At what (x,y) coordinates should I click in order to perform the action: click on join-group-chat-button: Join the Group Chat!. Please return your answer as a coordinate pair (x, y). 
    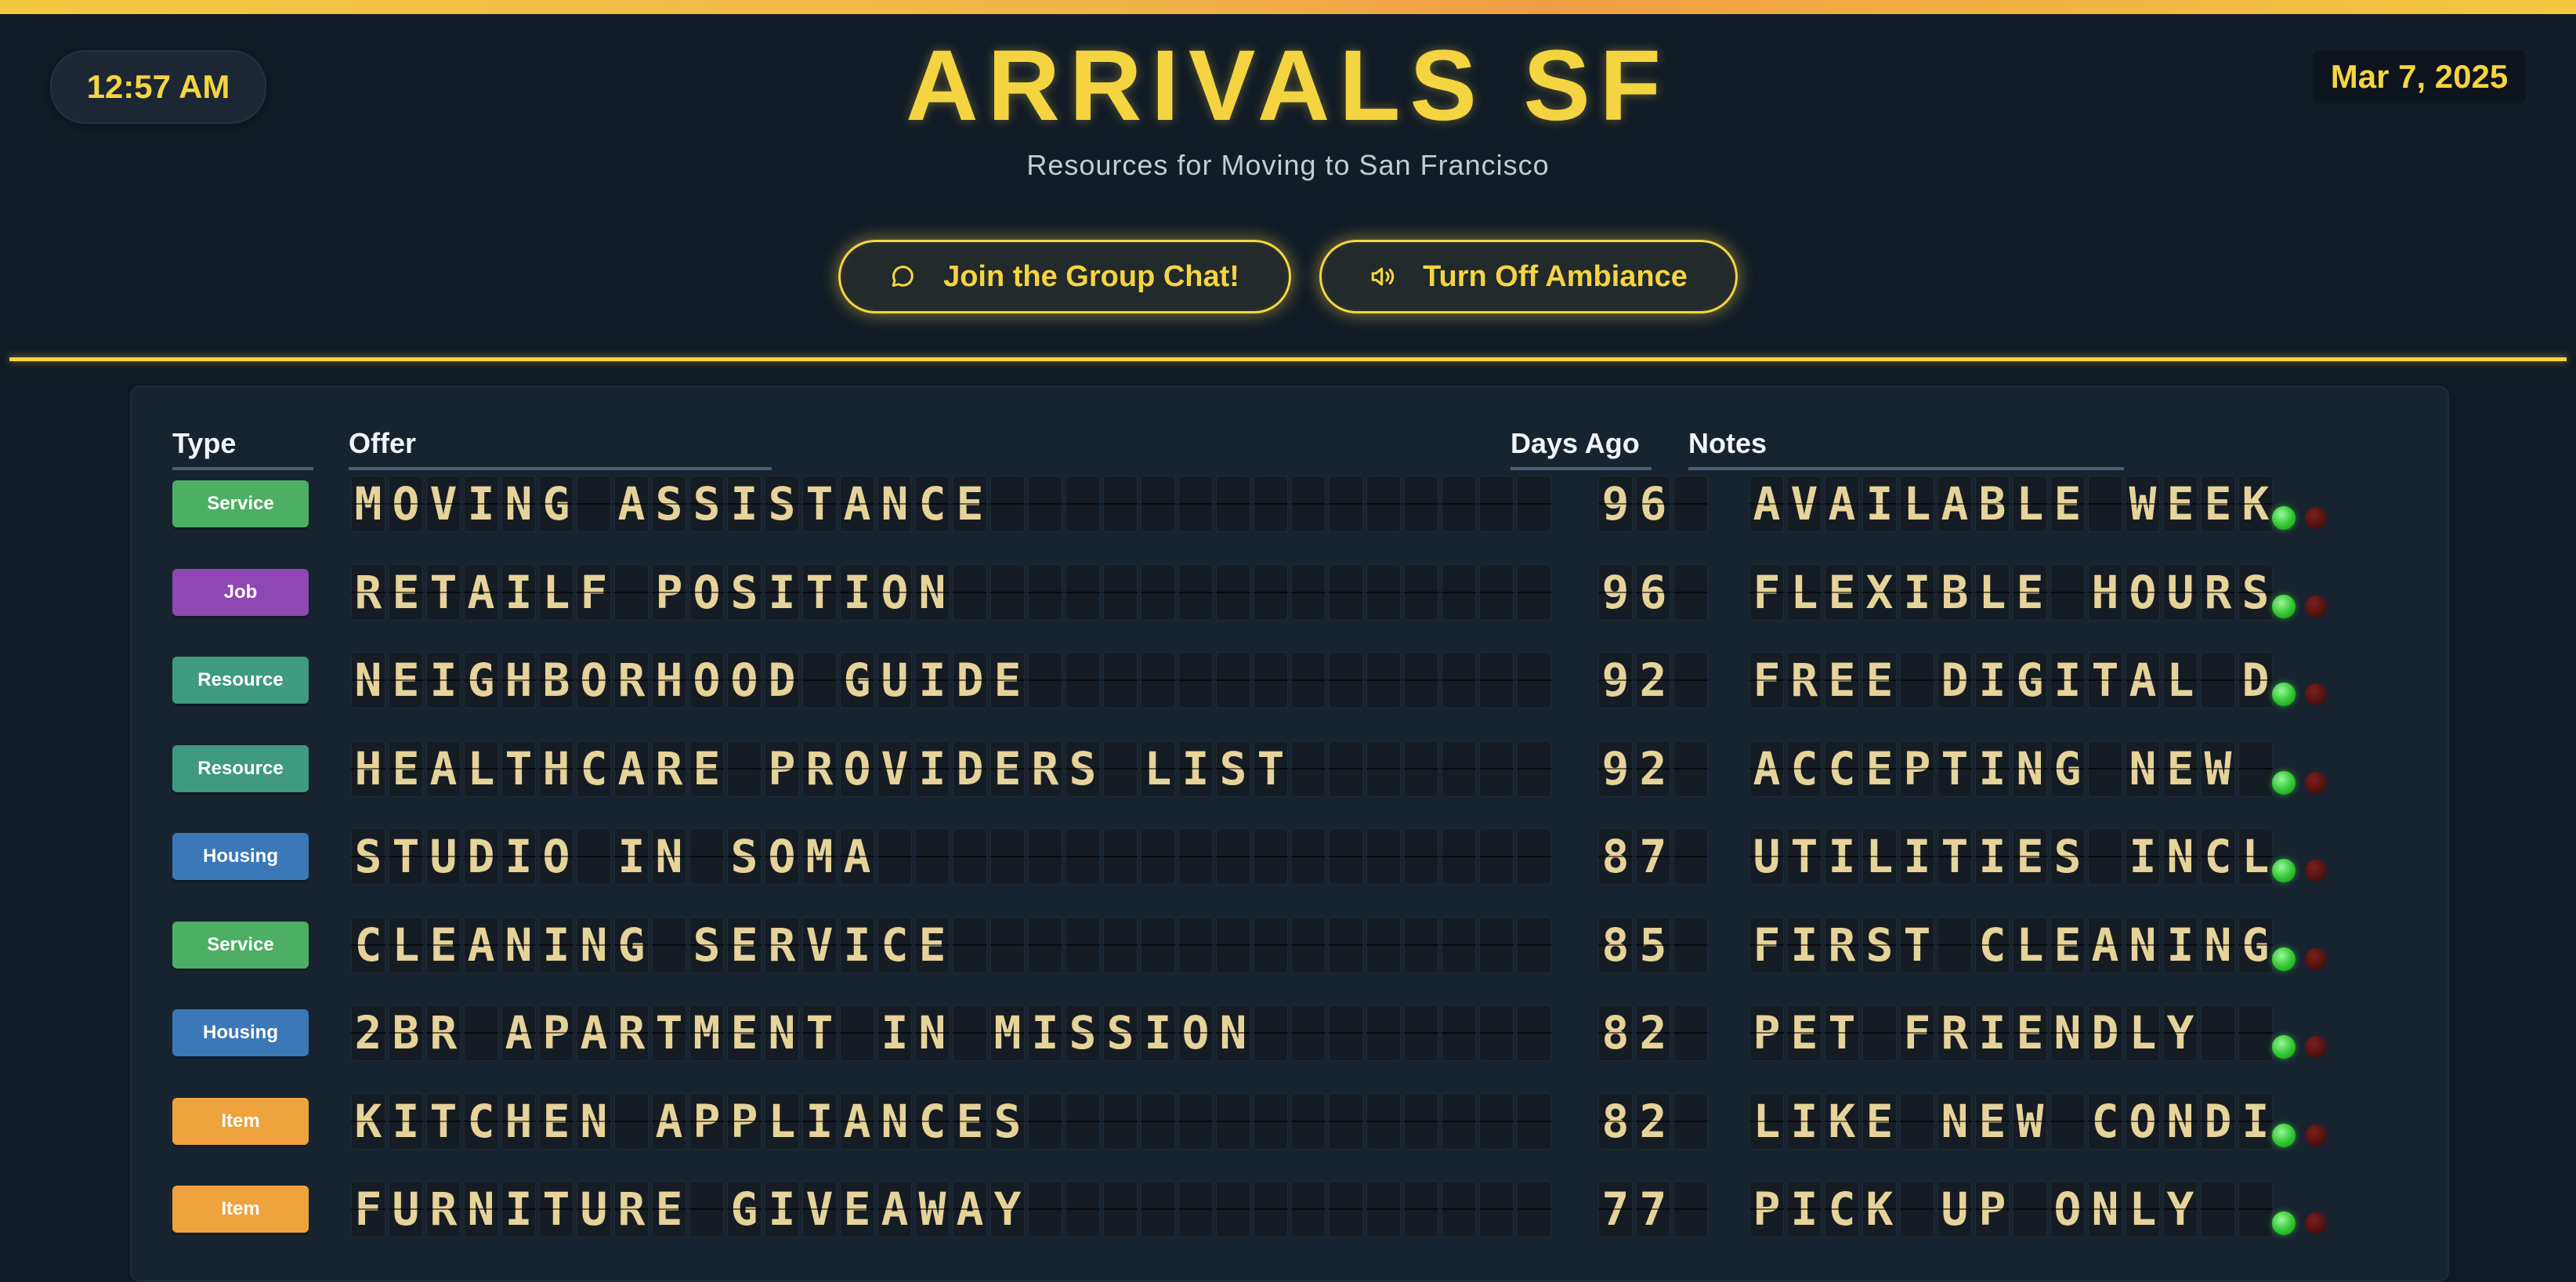
    Looking at the image, I should click on (1064, 276).